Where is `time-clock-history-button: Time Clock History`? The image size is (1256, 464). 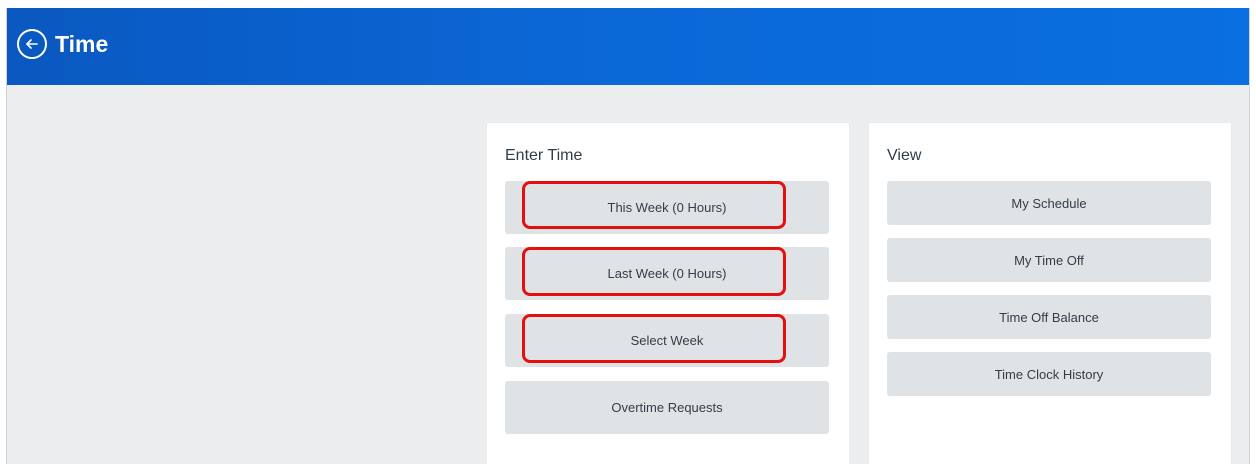
time-clock-history-button: Time Clock History is located at coordinates (1049, 374).